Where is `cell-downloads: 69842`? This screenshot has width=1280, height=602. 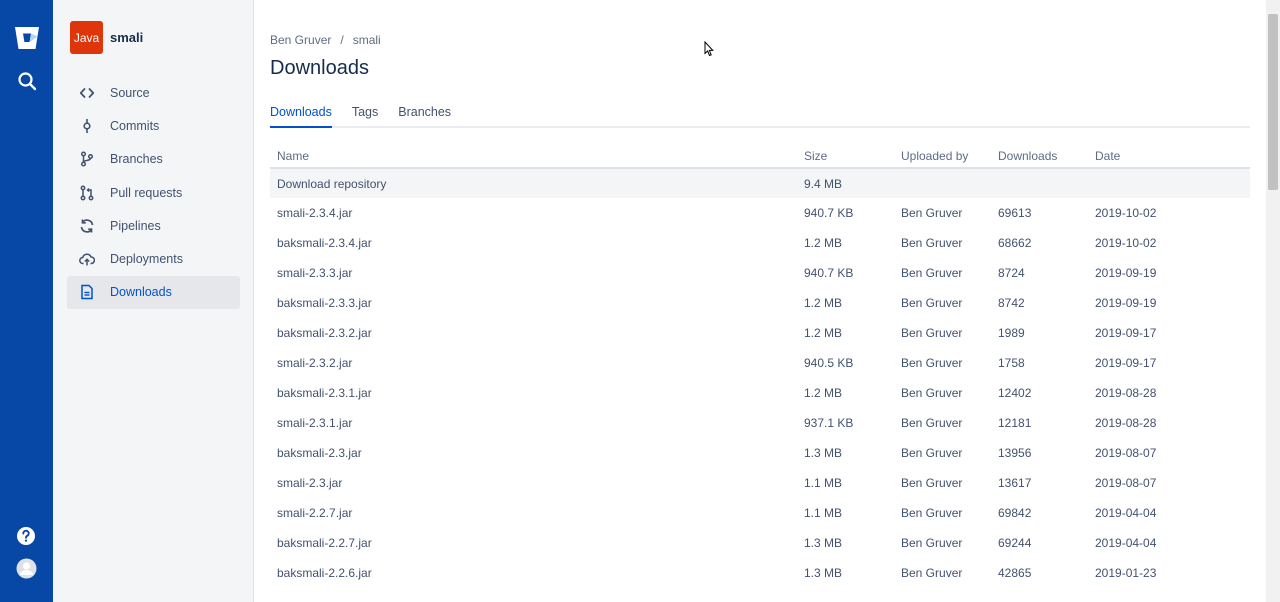 cell-downloads: 69842 is located at coordinates (1015, 513).